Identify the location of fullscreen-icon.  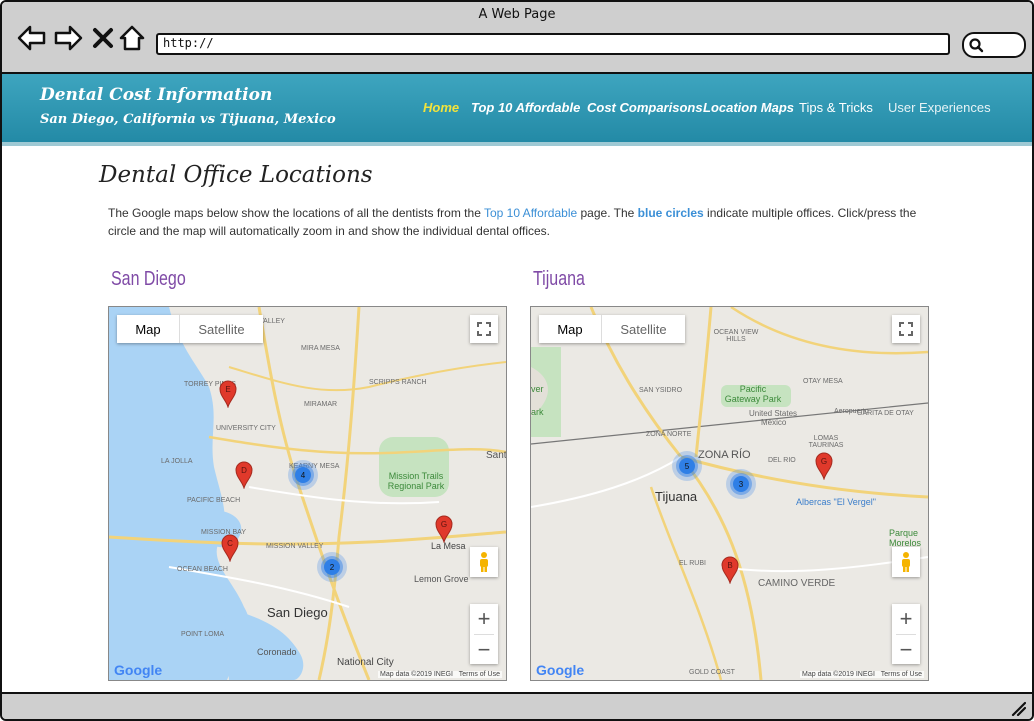
(906, 329).